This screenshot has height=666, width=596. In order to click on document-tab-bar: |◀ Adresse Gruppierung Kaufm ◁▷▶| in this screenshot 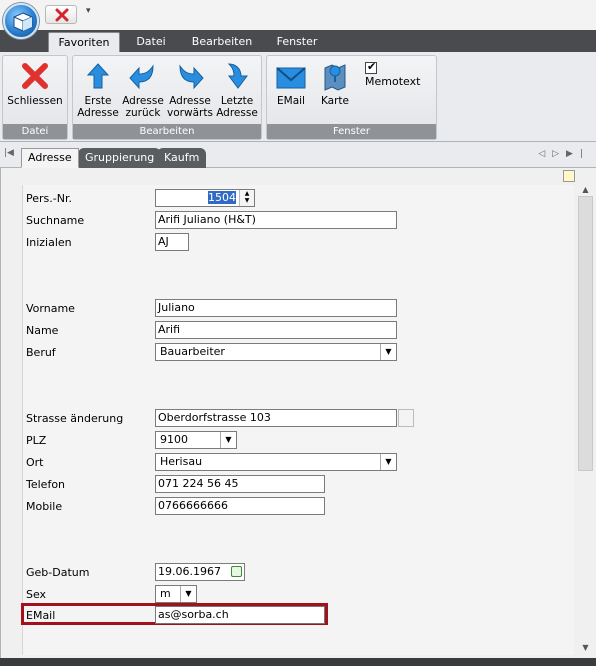, I will do `click(298, 155)`.